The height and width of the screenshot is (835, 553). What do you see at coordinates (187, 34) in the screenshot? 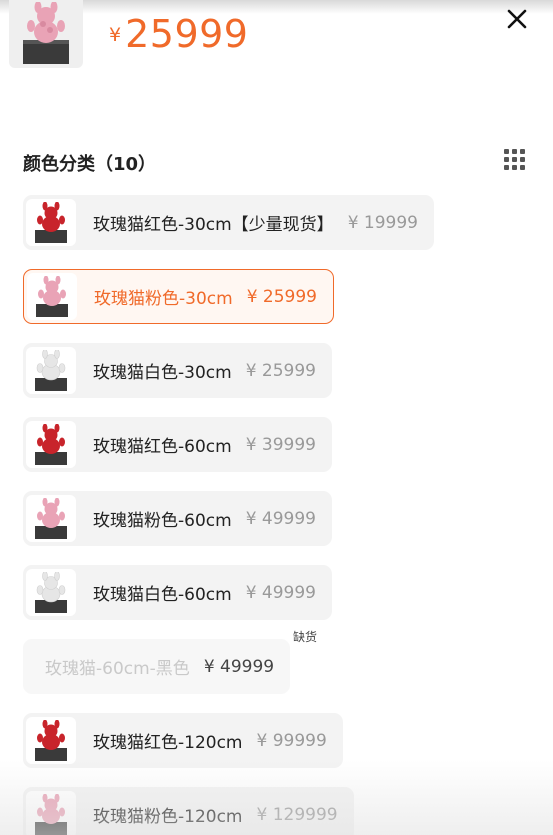
I see `price-value: 25999` at bounding box center [187, 34].